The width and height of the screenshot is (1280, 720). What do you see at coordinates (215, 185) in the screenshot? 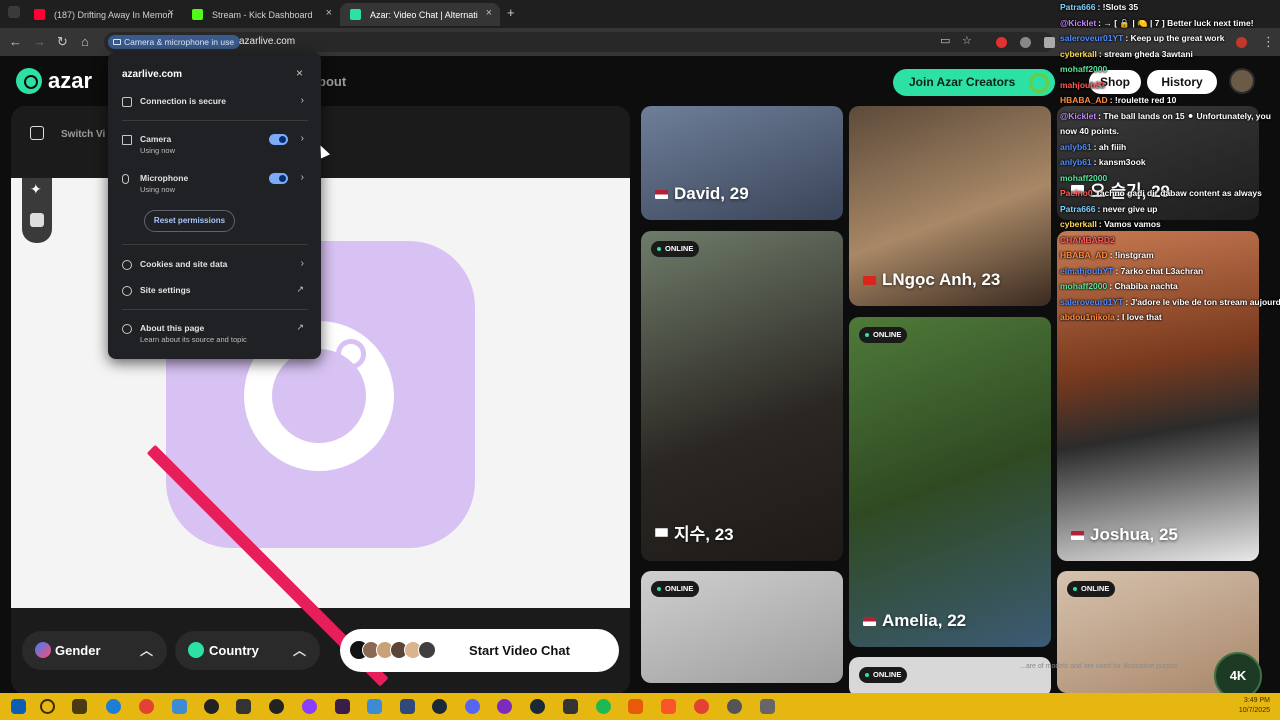
I see `microphone-row: Microphone Using now ›` at bounding box center [215, 185].